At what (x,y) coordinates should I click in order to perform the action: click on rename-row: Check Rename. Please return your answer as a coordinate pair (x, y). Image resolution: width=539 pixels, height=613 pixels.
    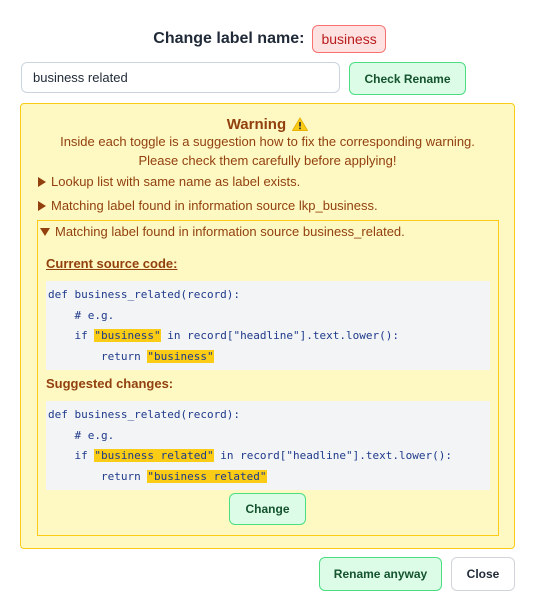
    Looking at the image, I should click on (268, 78).